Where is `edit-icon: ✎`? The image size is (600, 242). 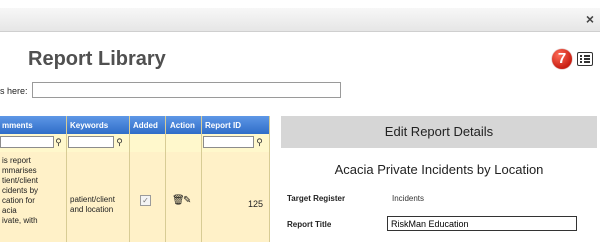
edit-icon: ✎ is located at coordinates (187, 201).